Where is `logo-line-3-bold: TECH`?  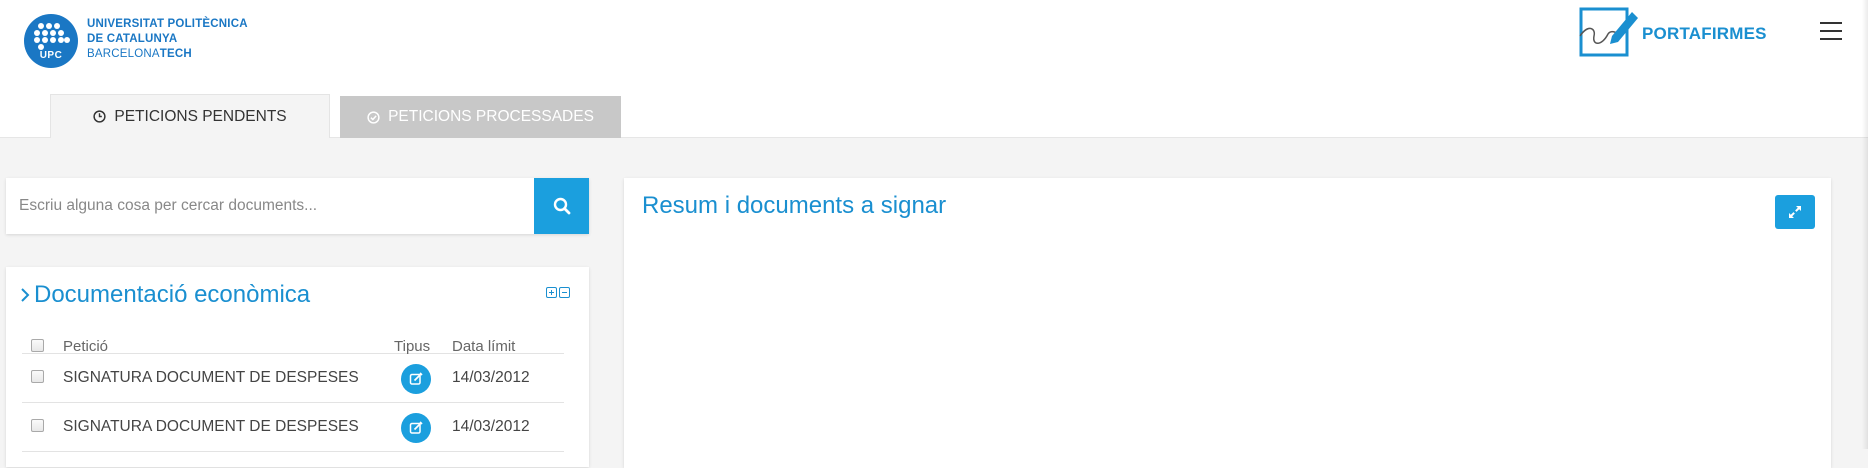 logo-line-3-bold: TECH is located at coordinates (175, 54).